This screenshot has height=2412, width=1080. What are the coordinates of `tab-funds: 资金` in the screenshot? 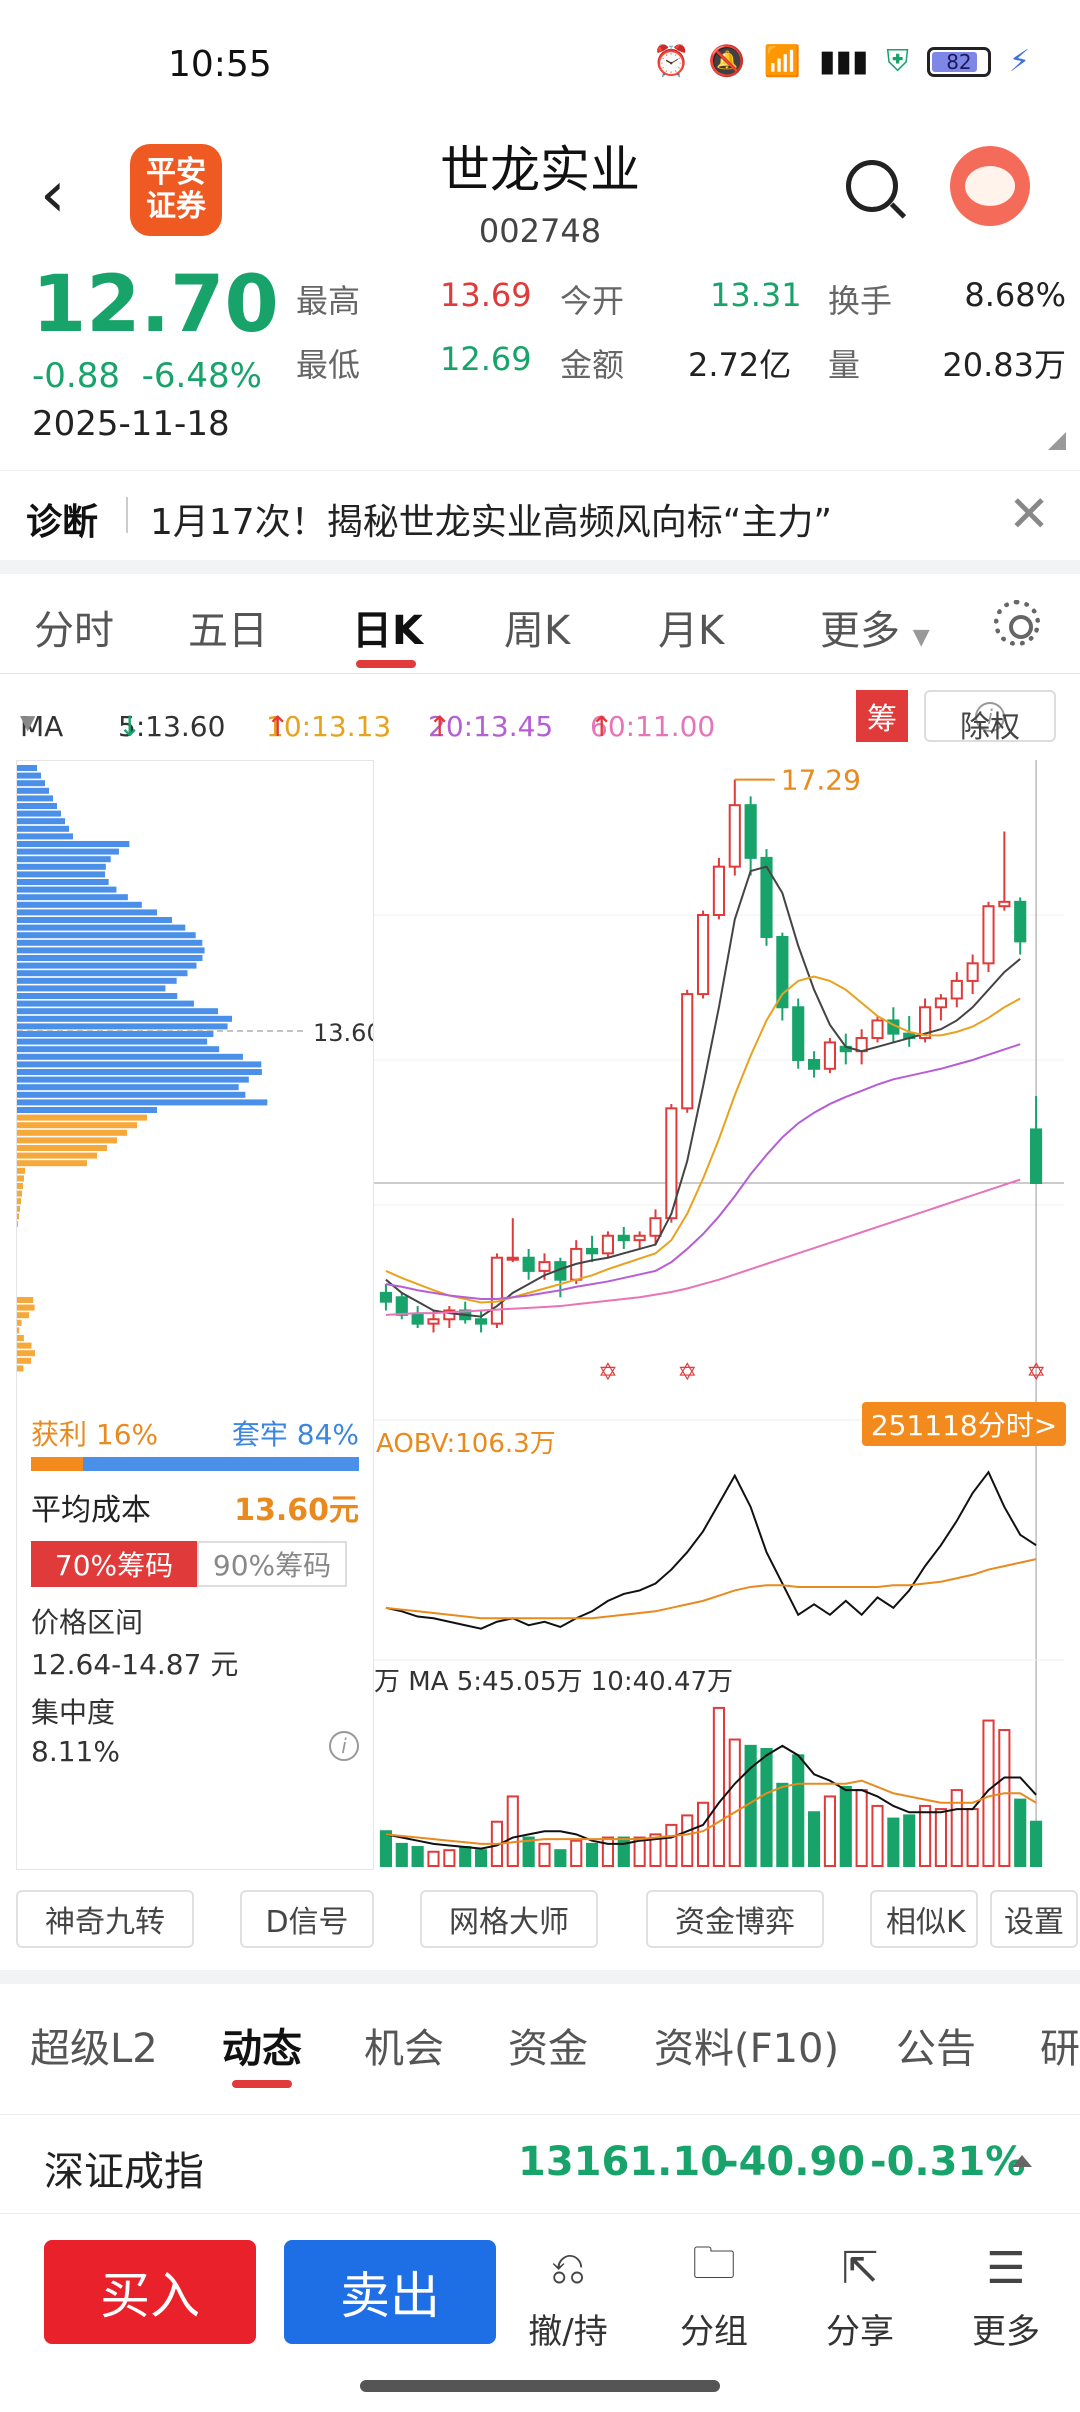 It's located at (548, 2045).